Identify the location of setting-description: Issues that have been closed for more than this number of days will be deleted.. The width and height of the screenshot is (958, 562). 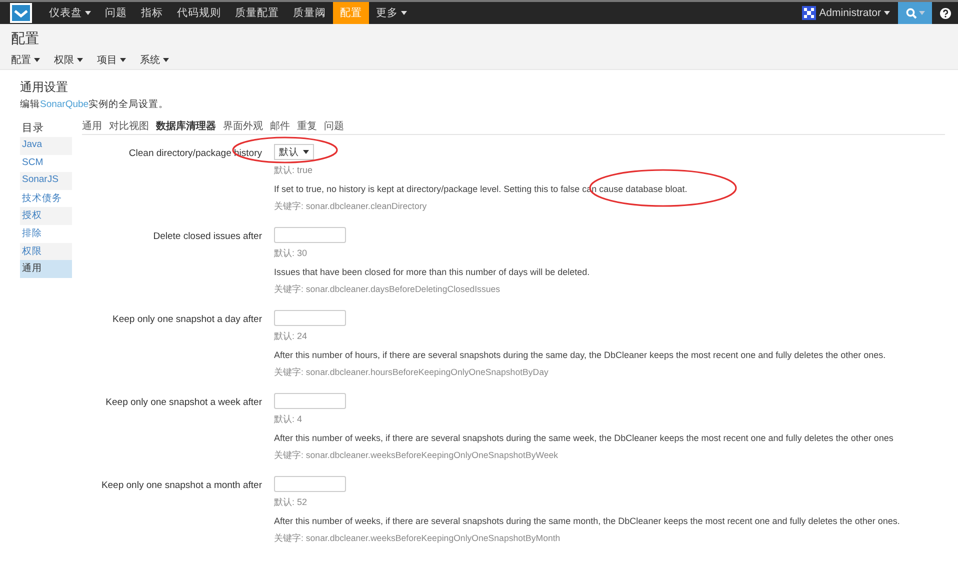
(432, 272).